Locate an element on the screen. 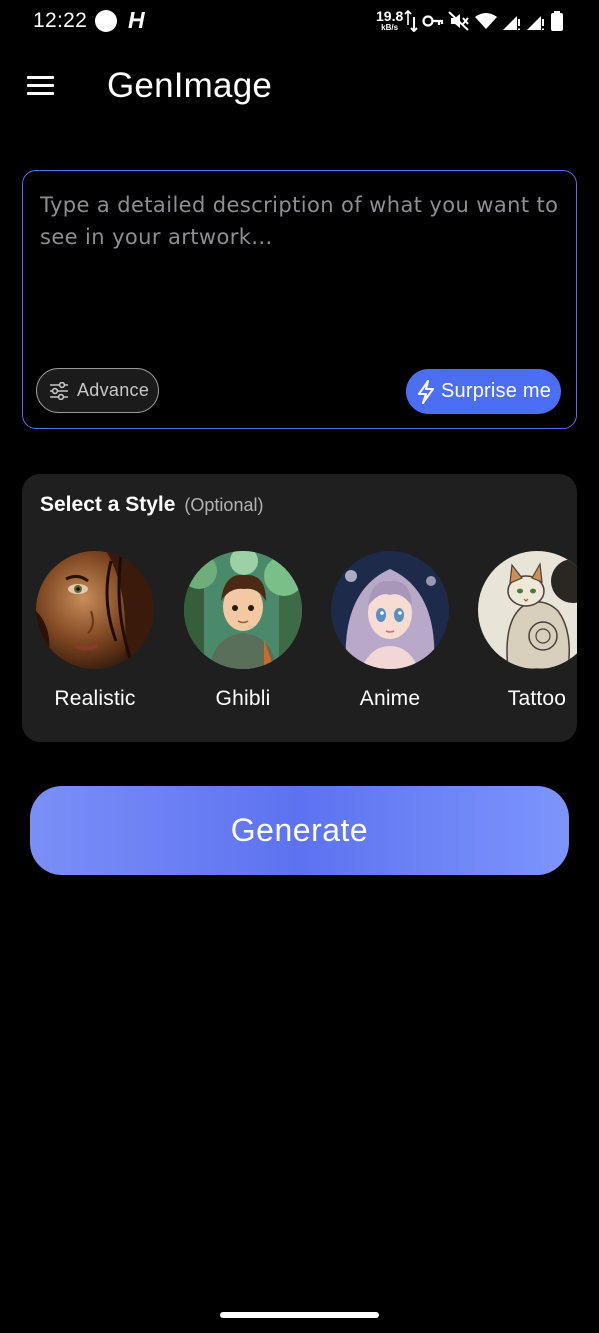  network-speed-unit: kB/s is located at coordinates (390, 27).